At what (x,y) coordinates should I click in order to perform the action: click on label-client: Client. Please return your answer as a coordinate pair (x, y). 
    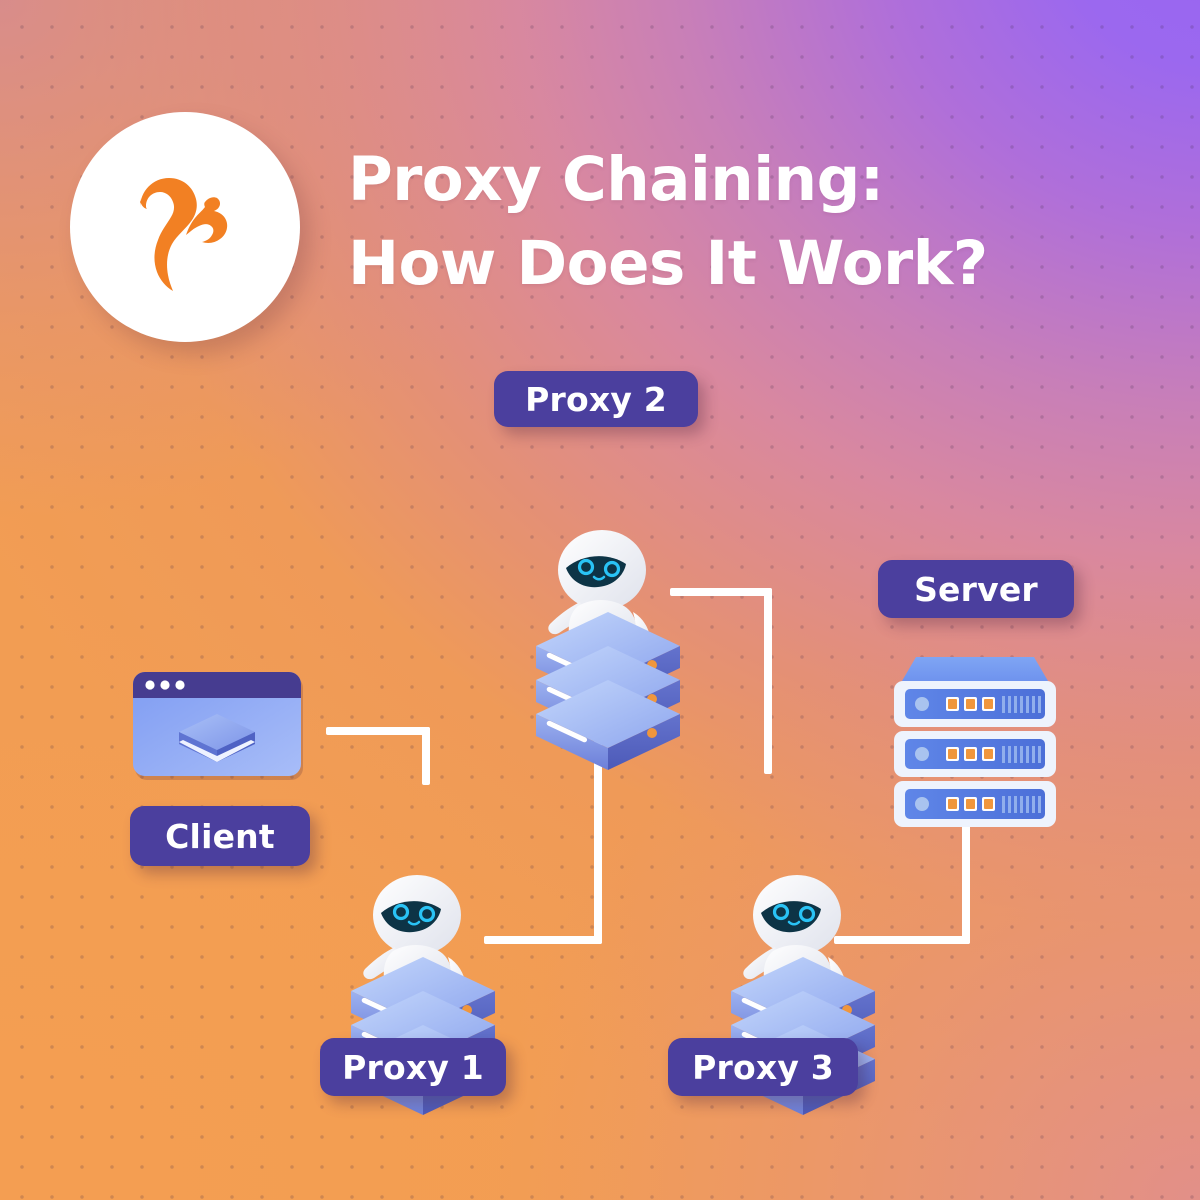
    Looking at the image, I should click on (220, 836).